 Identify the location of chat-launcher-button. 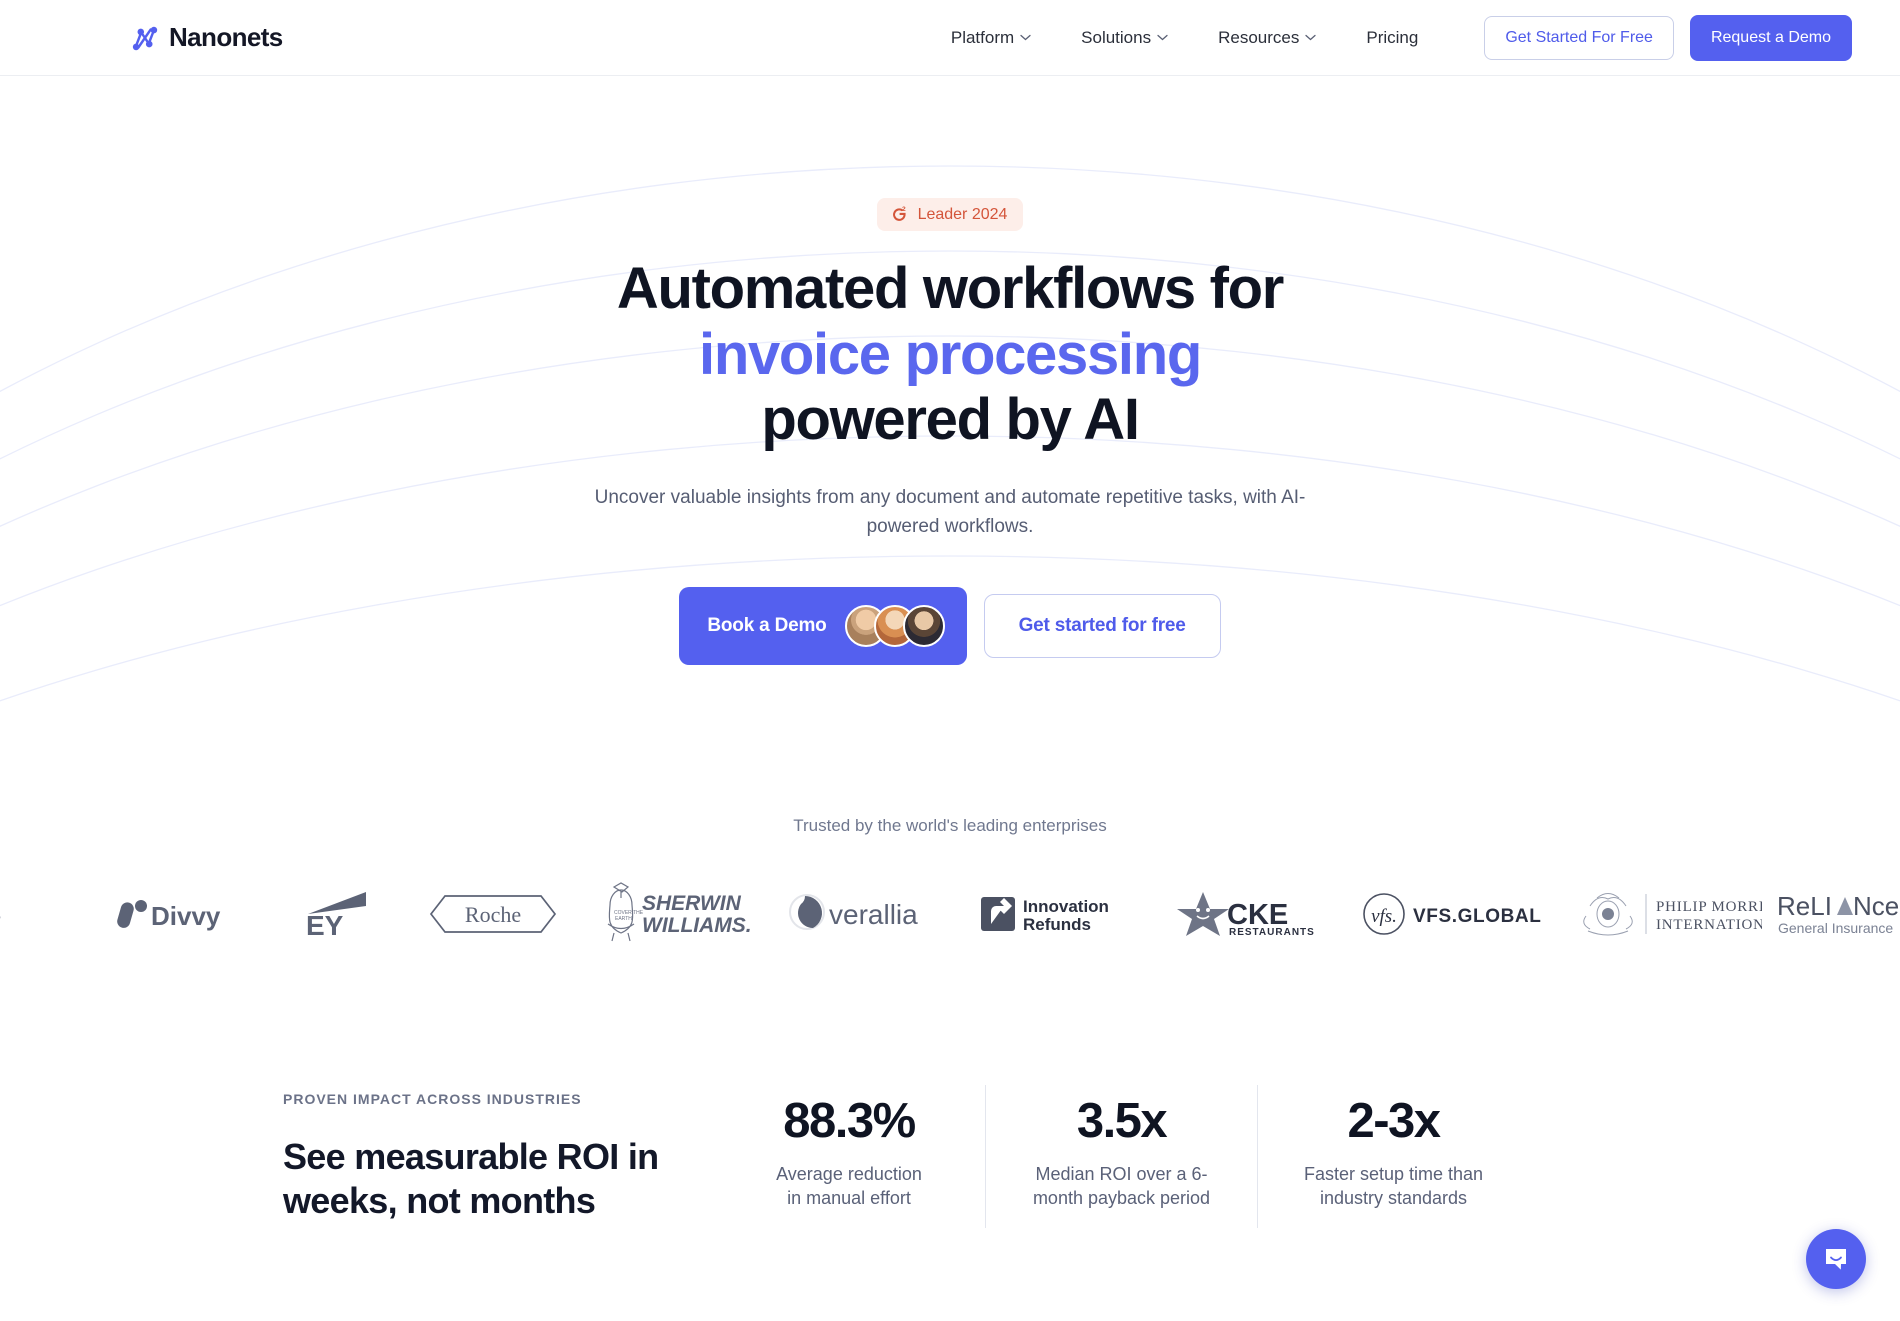
(1836, 1259).